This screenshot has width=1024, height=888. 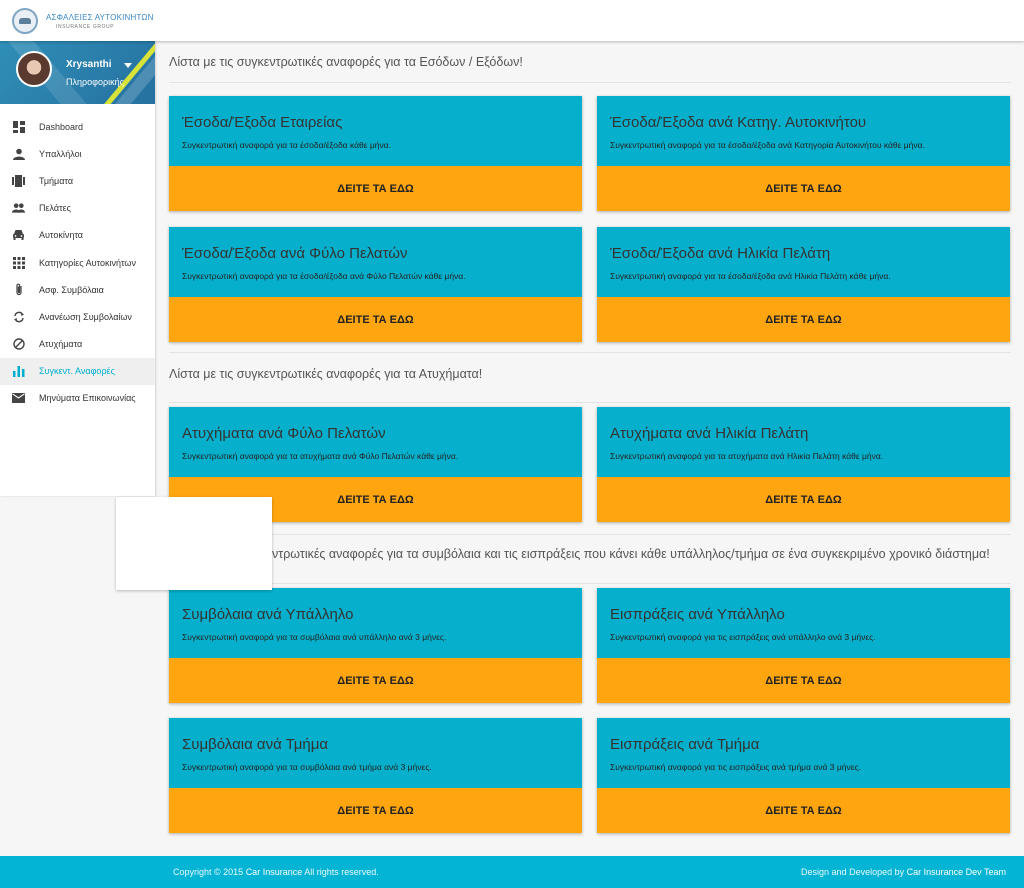 What do you see at coordinates (18, 235) in the screenshot?
I see `car-icon` at bounding box center [18, 235].